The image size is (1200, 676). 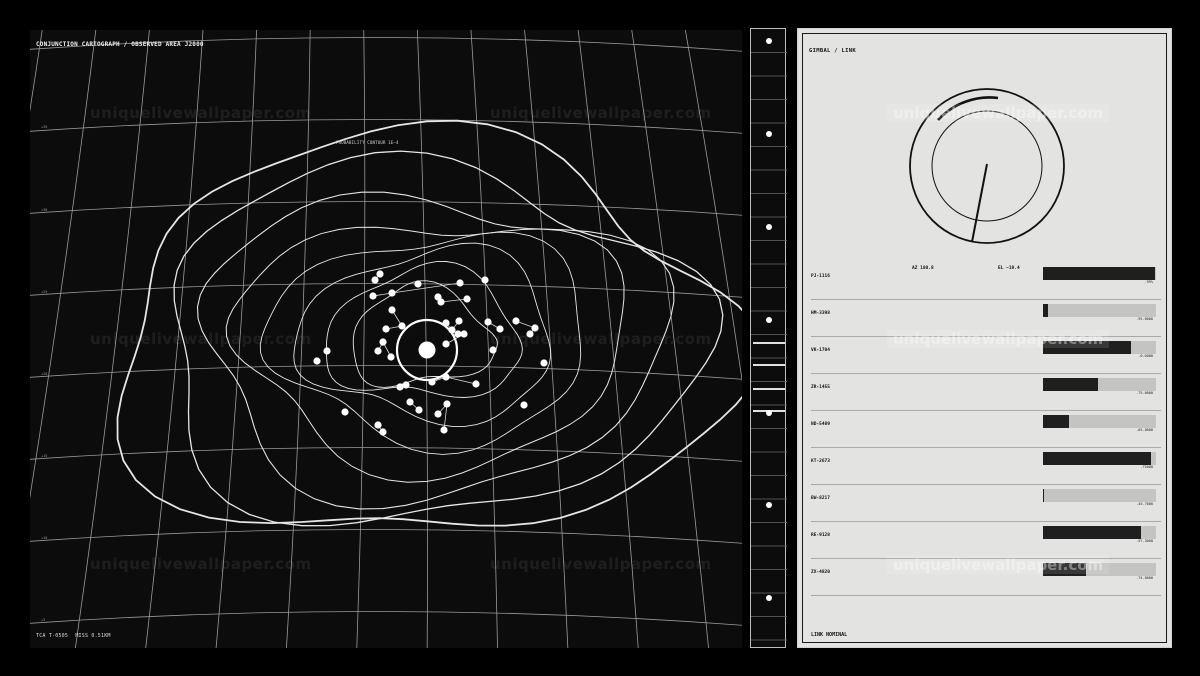 I want to click on miss-distance-readout: MISS 0.51KM, so click(x=93, y=636).